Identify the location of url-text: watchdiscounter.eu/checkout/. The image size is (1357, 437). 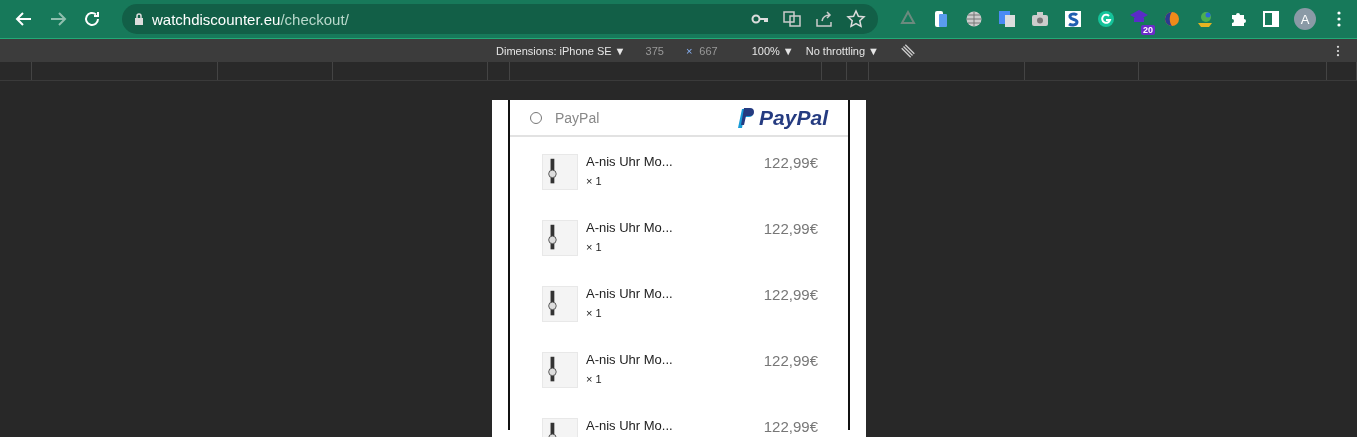
(251, 19).